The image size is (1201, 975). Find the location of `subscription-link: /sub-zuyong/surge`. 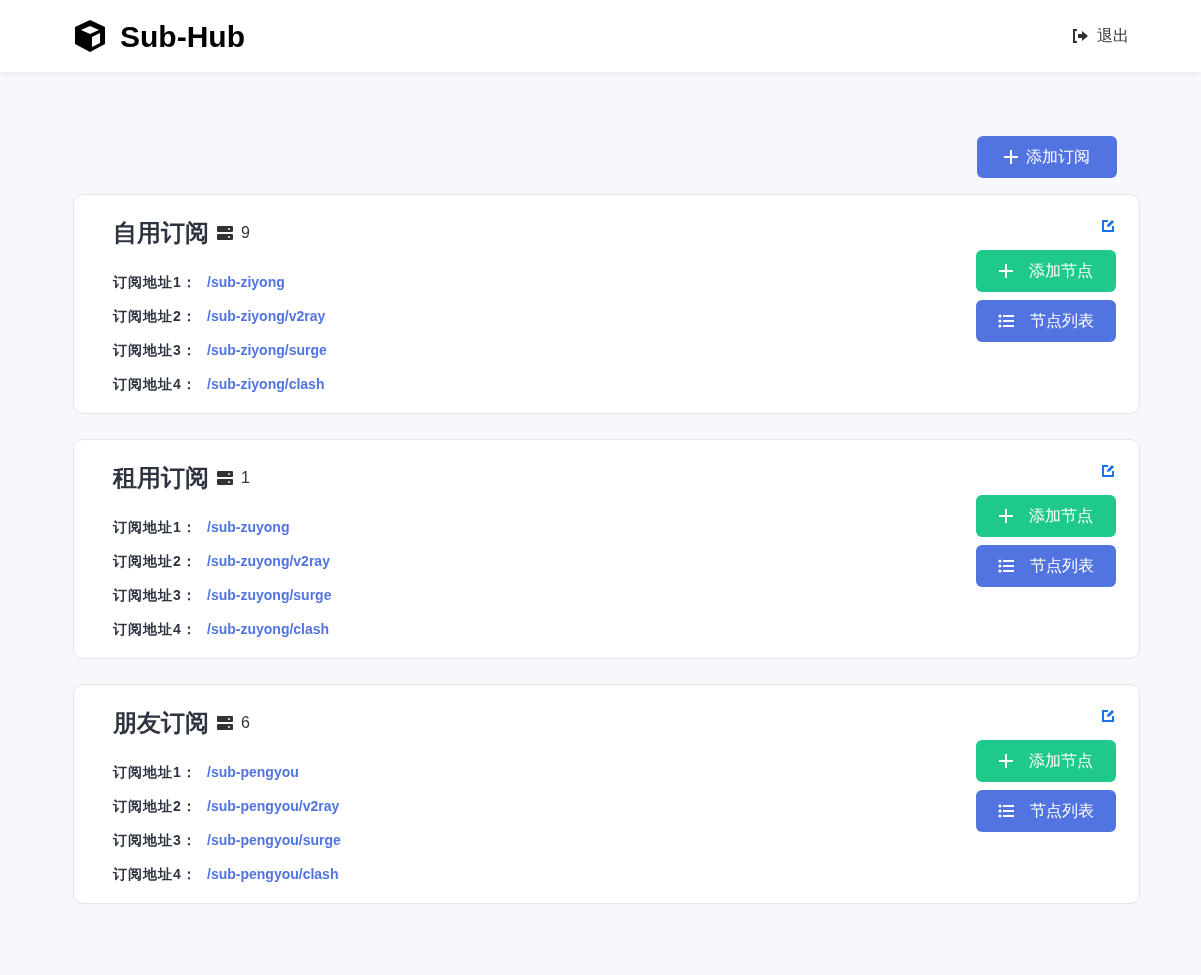

subscription-link: /sub-zuyong/surge is located at coordinates (269, 595).